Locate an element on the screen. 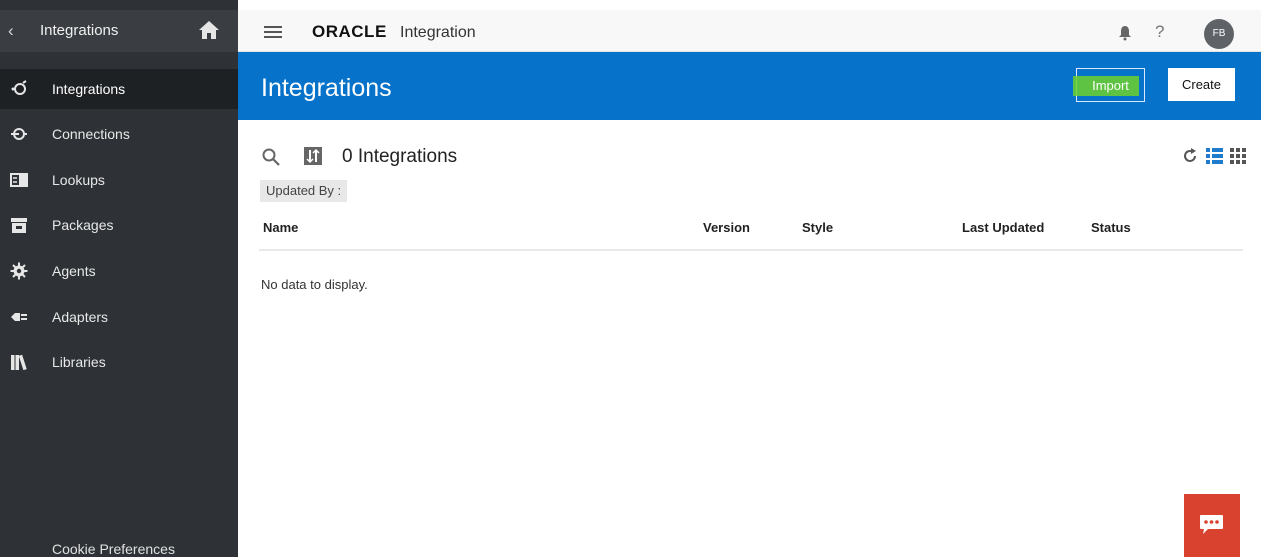 The image size is (1261, 557). hamburger-menu-icon is located at coordinates (273, 32).